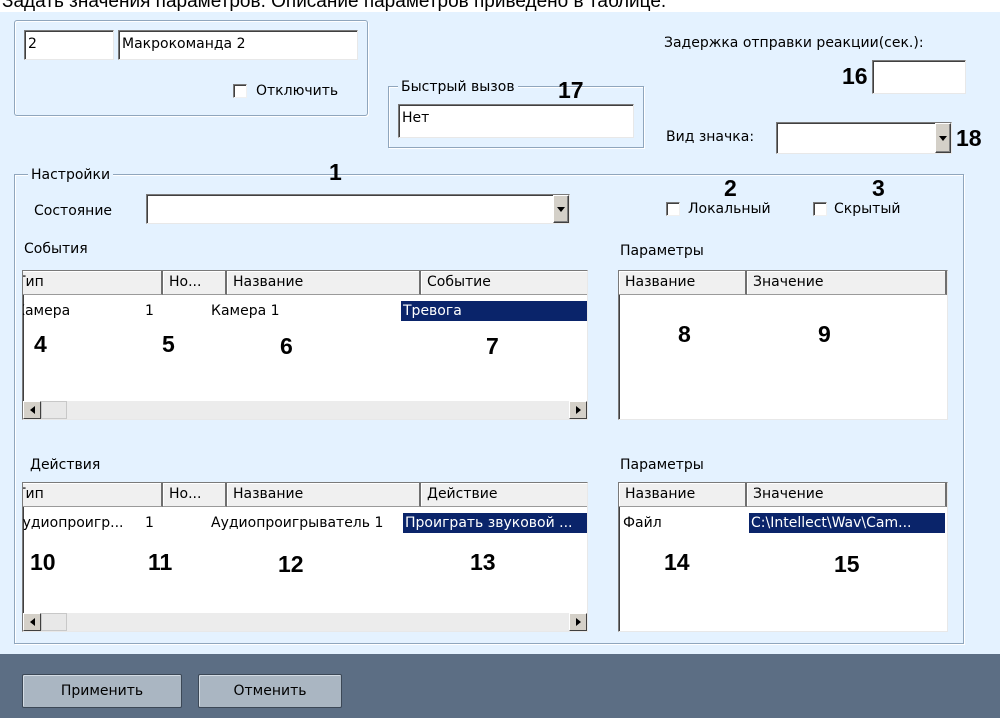 Image resolution: width=1000 pixels, height=718 pixels. What do you see at coordinates (684, 334) in the screenshot?
I see `annotation-label: 8` at bounding box center [684, 334].